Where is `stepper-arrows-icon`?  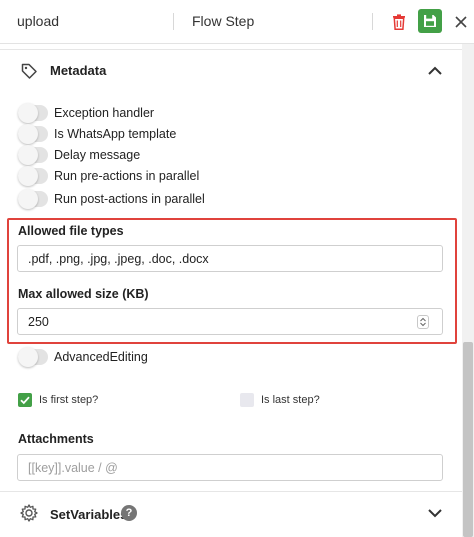
stepper-arrows-icon is located at coordinates (423, 322).